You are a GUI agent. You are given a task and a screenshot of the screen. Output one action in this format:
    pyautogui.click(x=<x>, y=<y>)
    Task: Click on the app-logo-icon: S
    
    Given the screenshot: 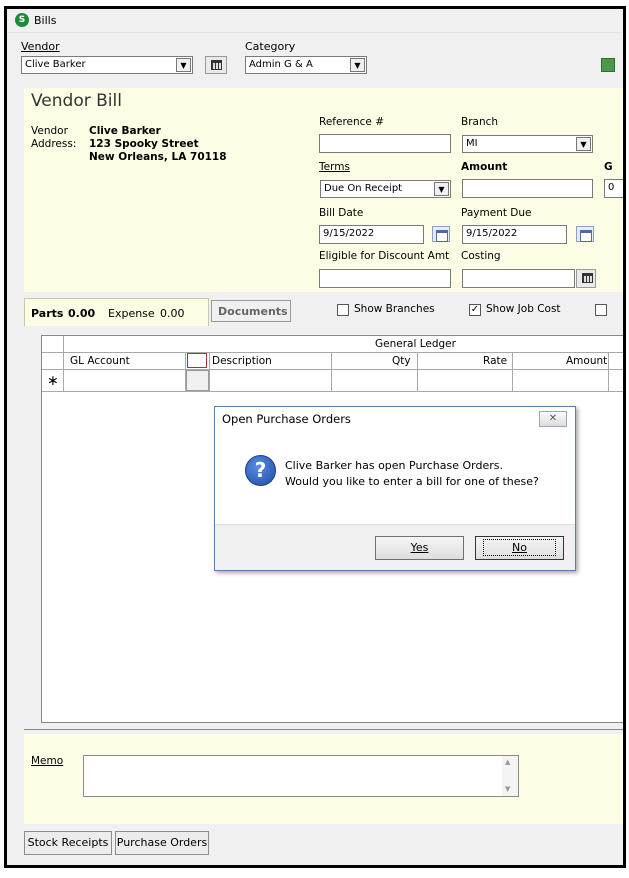 What is the action you would take?
    pyautogui.click(x=22, y=20)
    